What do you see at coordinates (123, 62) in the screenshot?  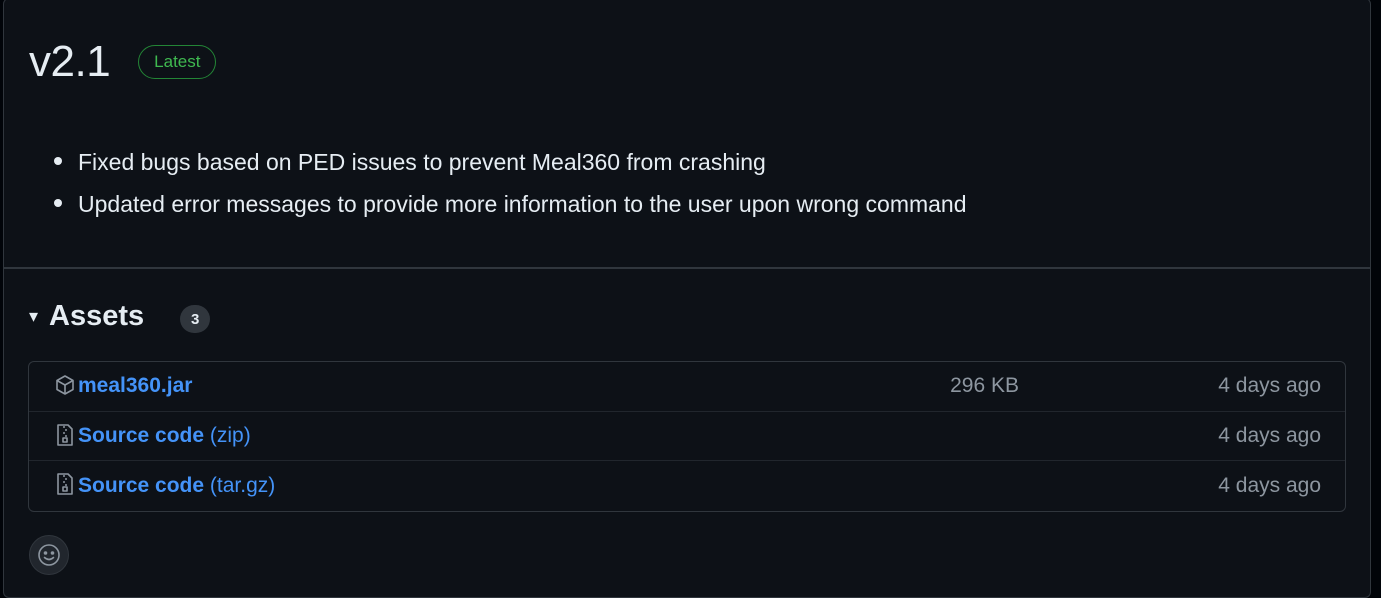 I see `release-header: v2.1 Latest` at bounding box center [123, 62].